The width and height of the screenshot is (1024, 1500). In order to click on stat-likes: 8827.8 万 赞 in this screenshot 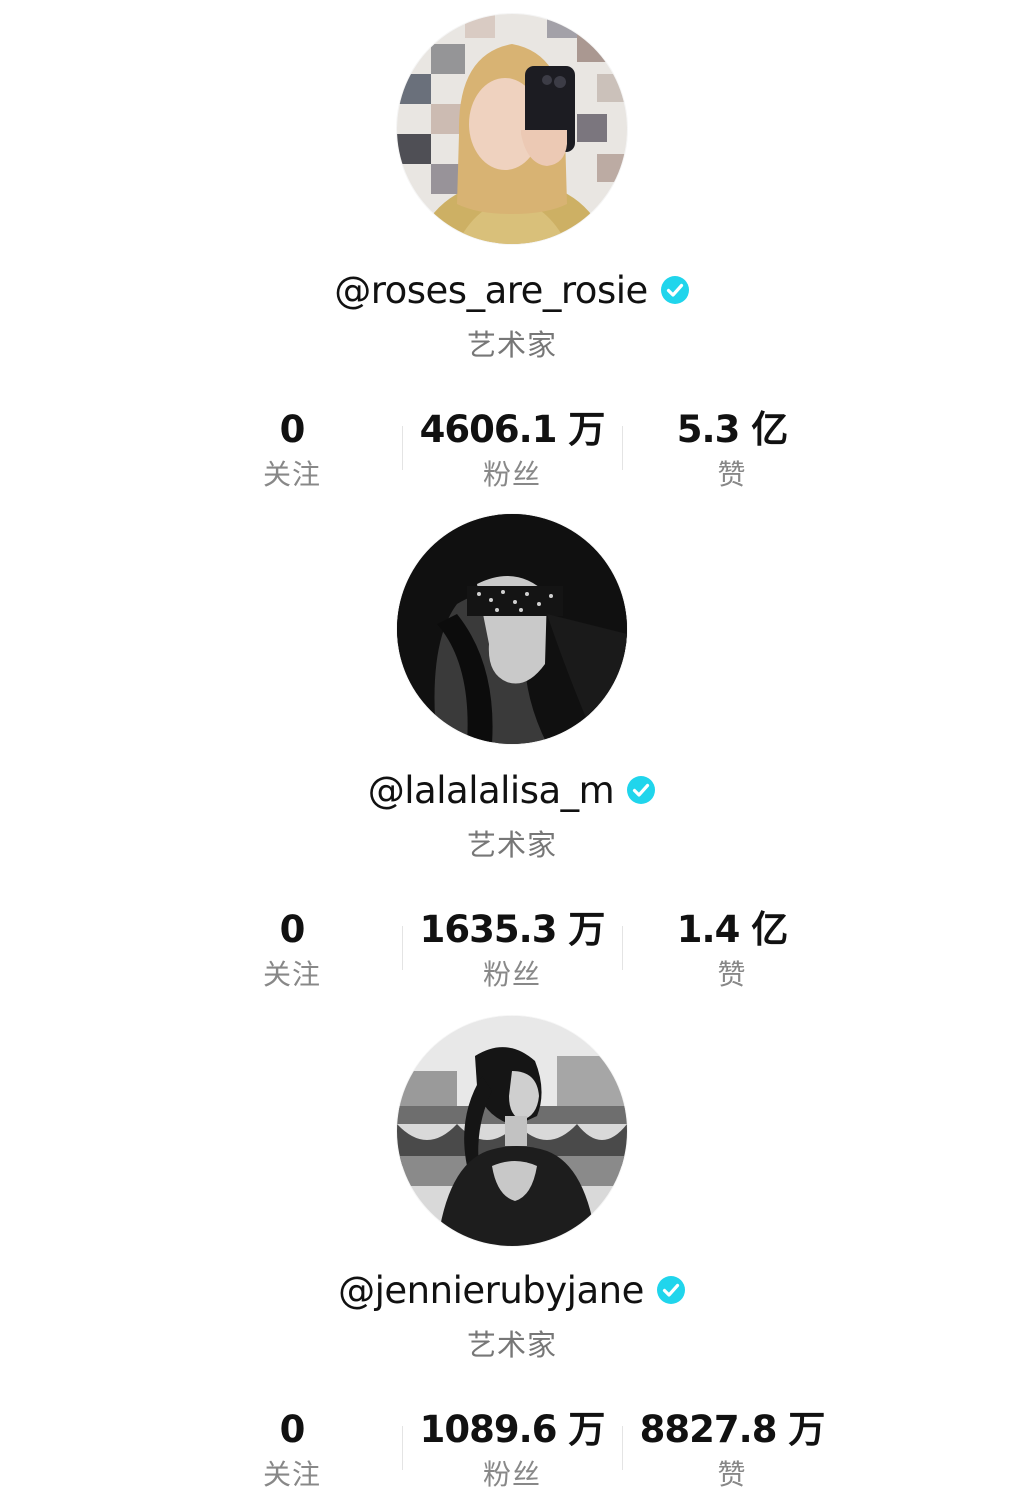, I will do `click(732, 1450)`.